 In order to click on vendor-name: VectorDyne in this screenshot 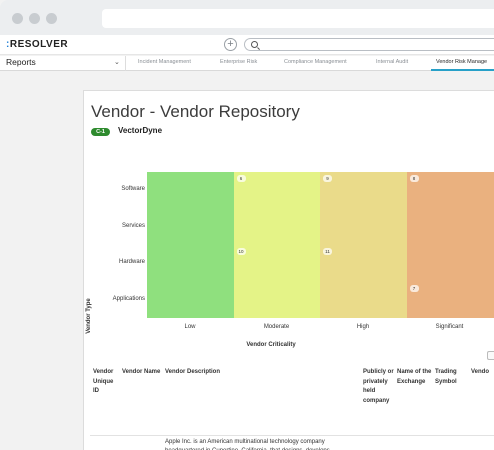, I will do `click(140, 130)`.